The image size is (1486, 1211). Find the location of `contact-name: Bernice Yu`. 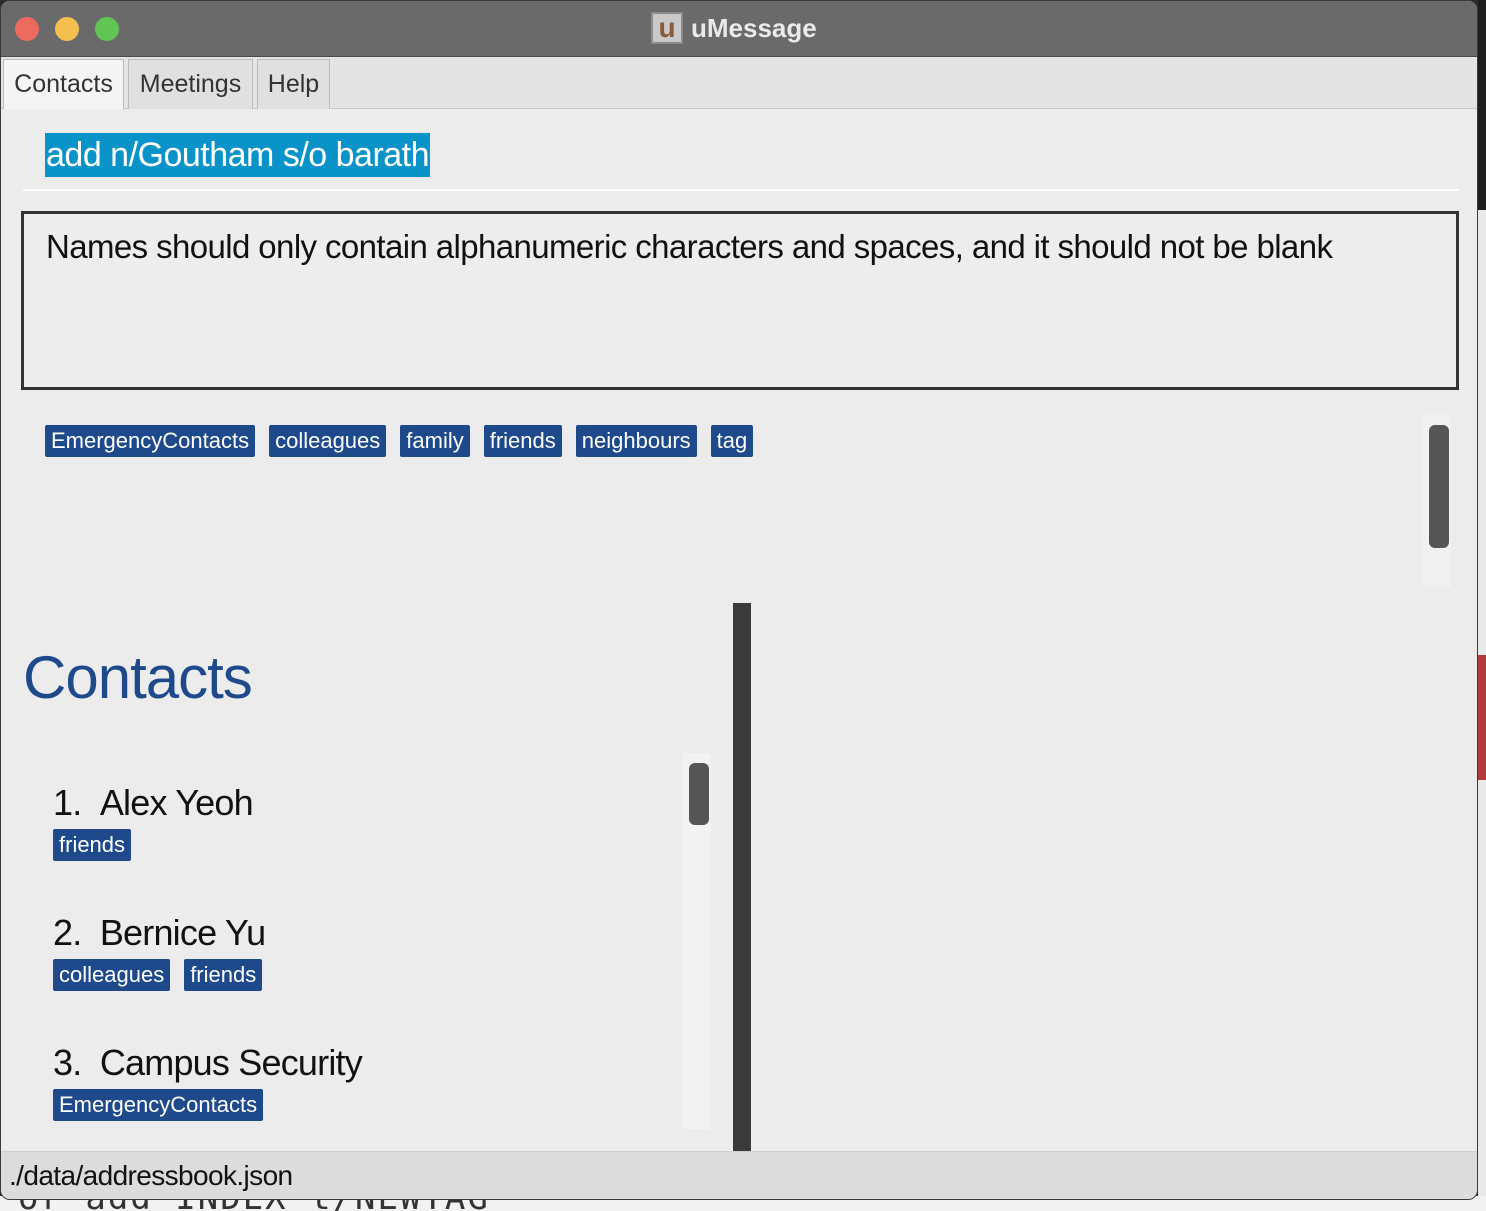

contact-name: Bernice Yu is located at coordinates (182, 932).